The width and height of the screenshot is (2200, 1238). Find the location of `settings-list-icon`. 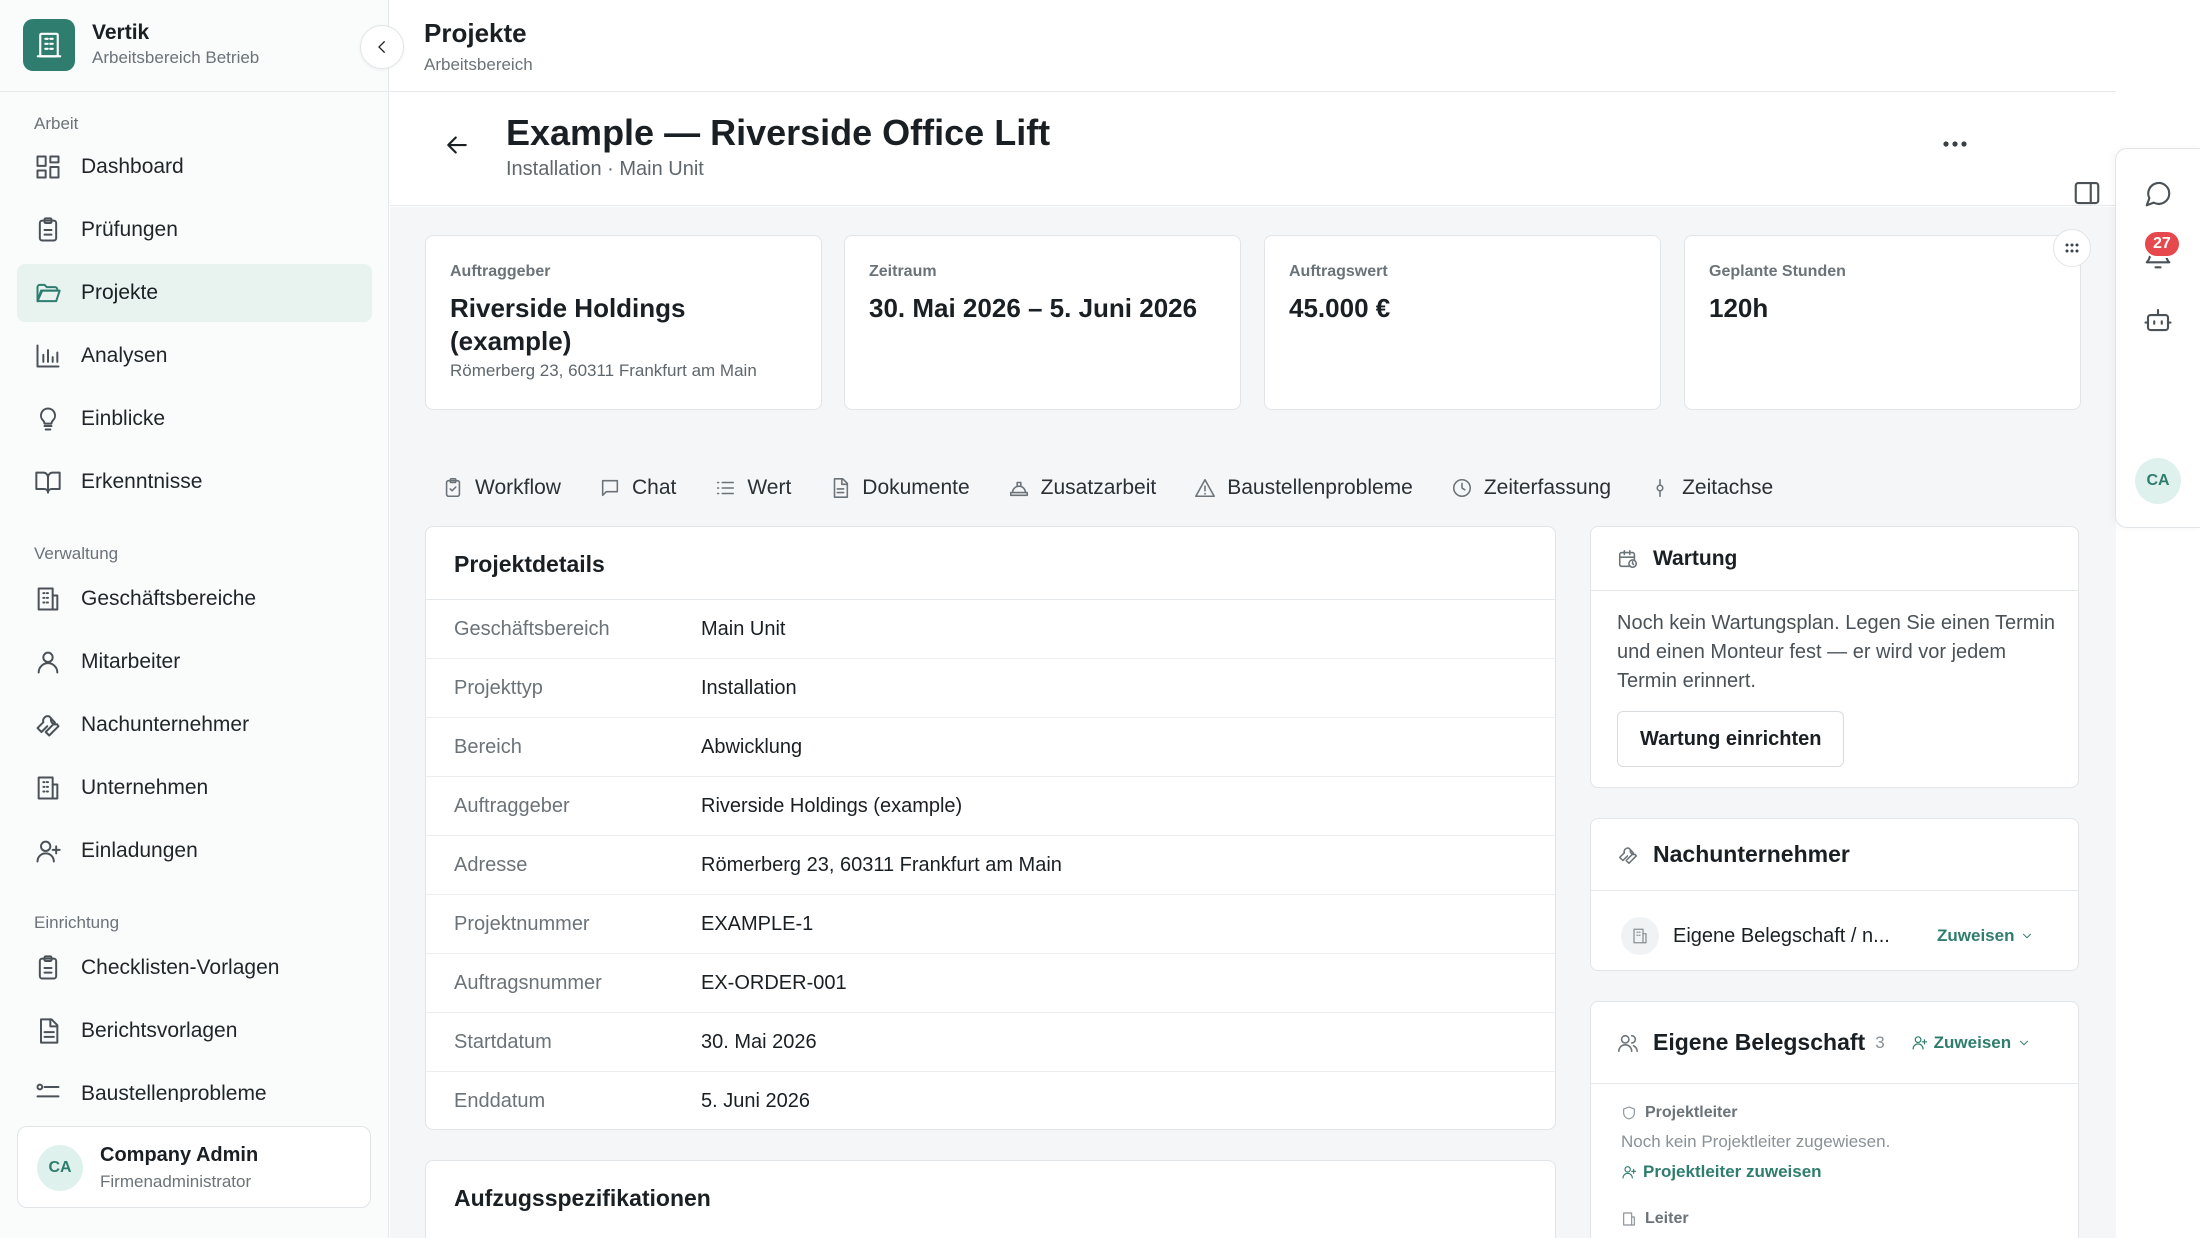

settings-list-icon is located at coordinates (48, 1090).